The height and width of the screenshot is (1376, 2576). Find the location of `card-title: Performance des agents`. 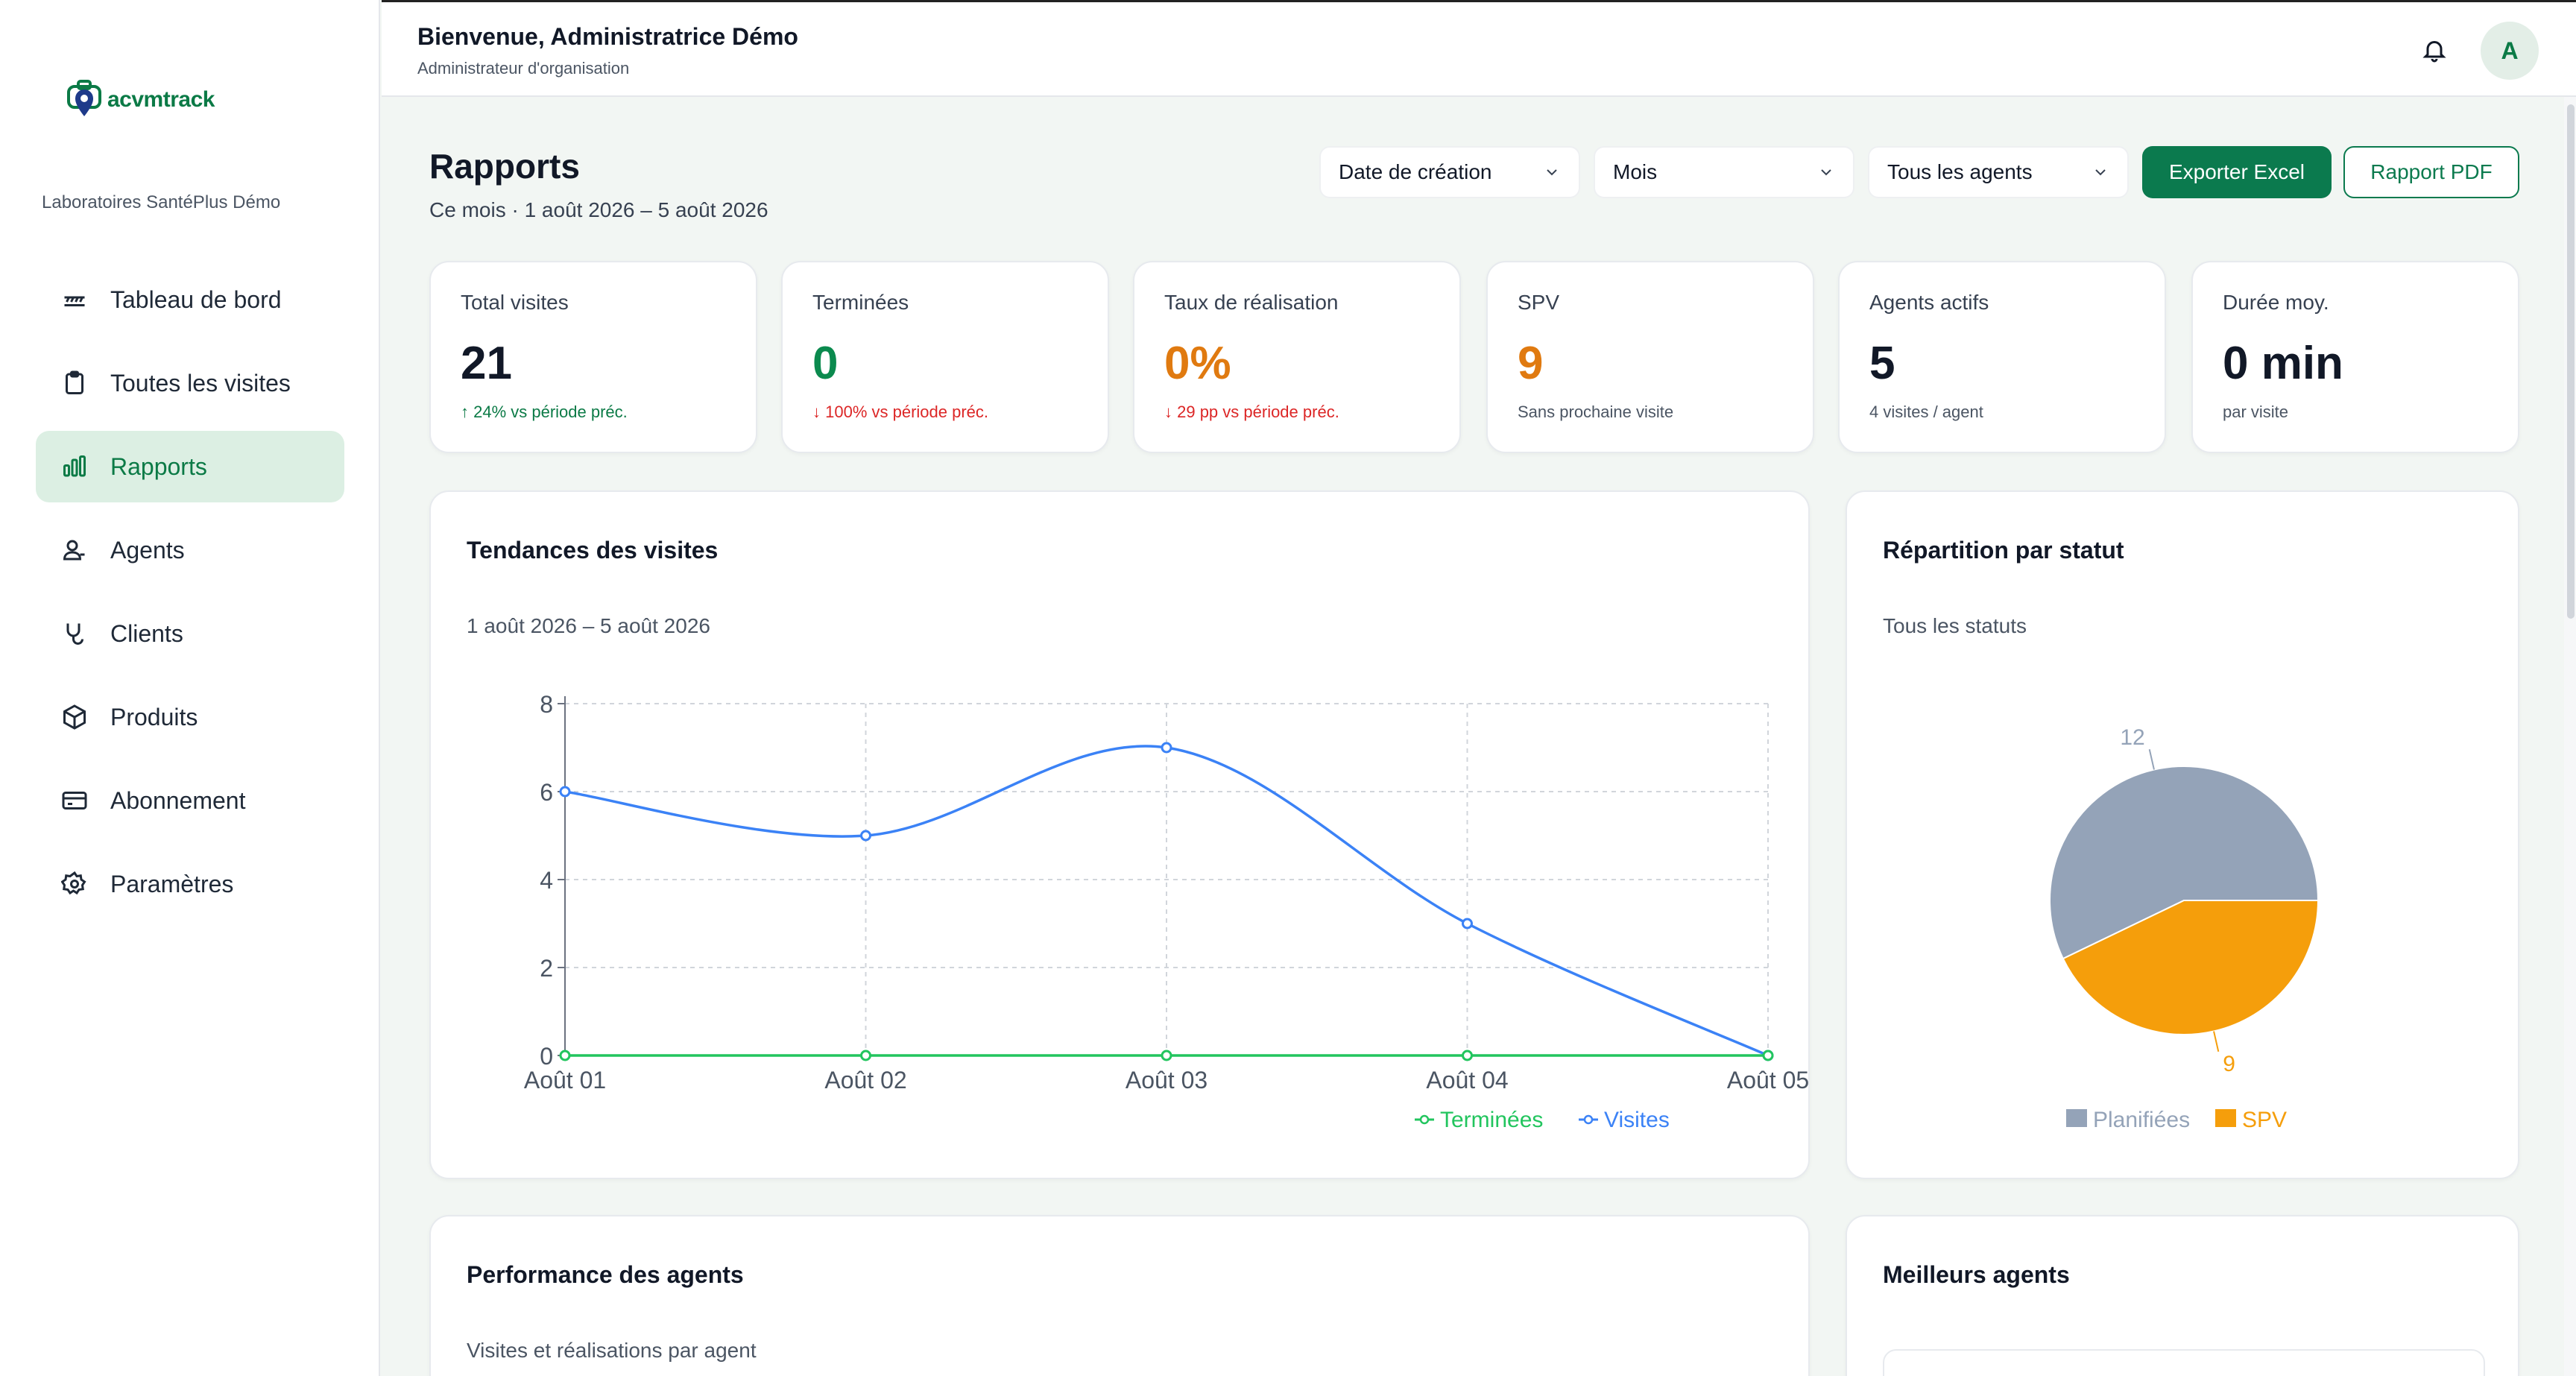

card-title: Performance des agents is located at coordinates (605, 1274).